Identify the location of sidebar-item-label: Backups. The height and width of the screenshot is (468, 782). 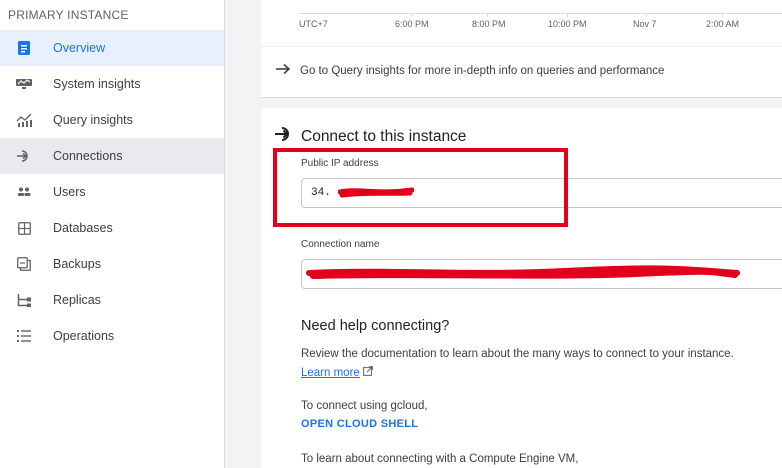
(77, 264).